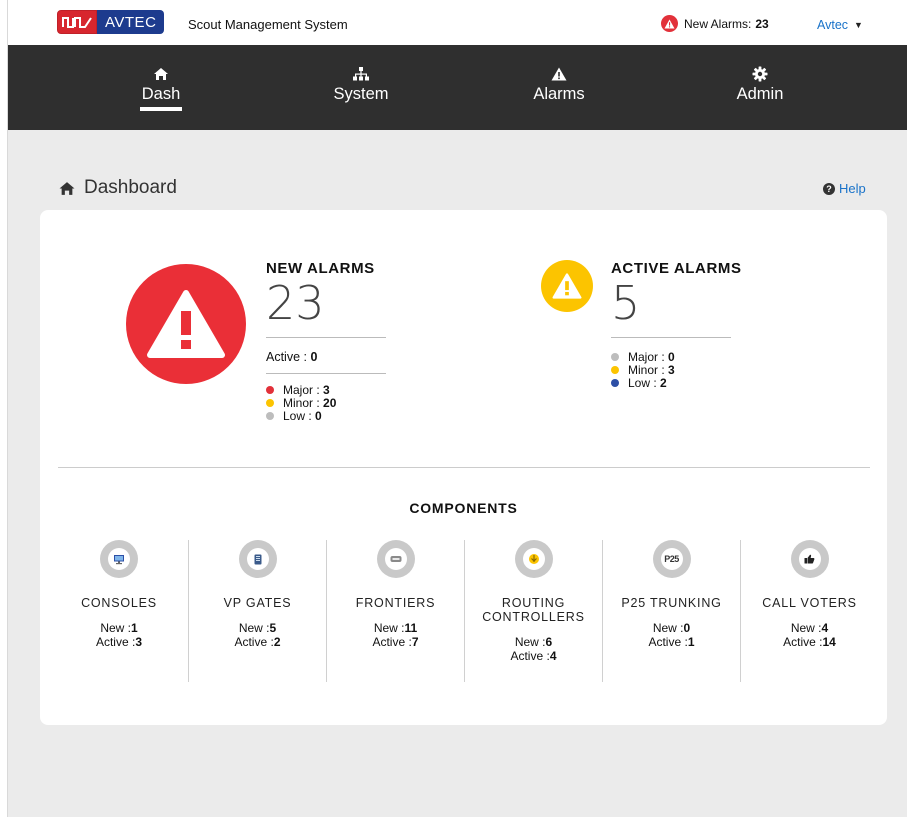 This screenshot has height=817, width=907. What do you see at coordinates (257, 559) in the screenshot?
I see `gateway-icon` at bounding box center [257, 559].